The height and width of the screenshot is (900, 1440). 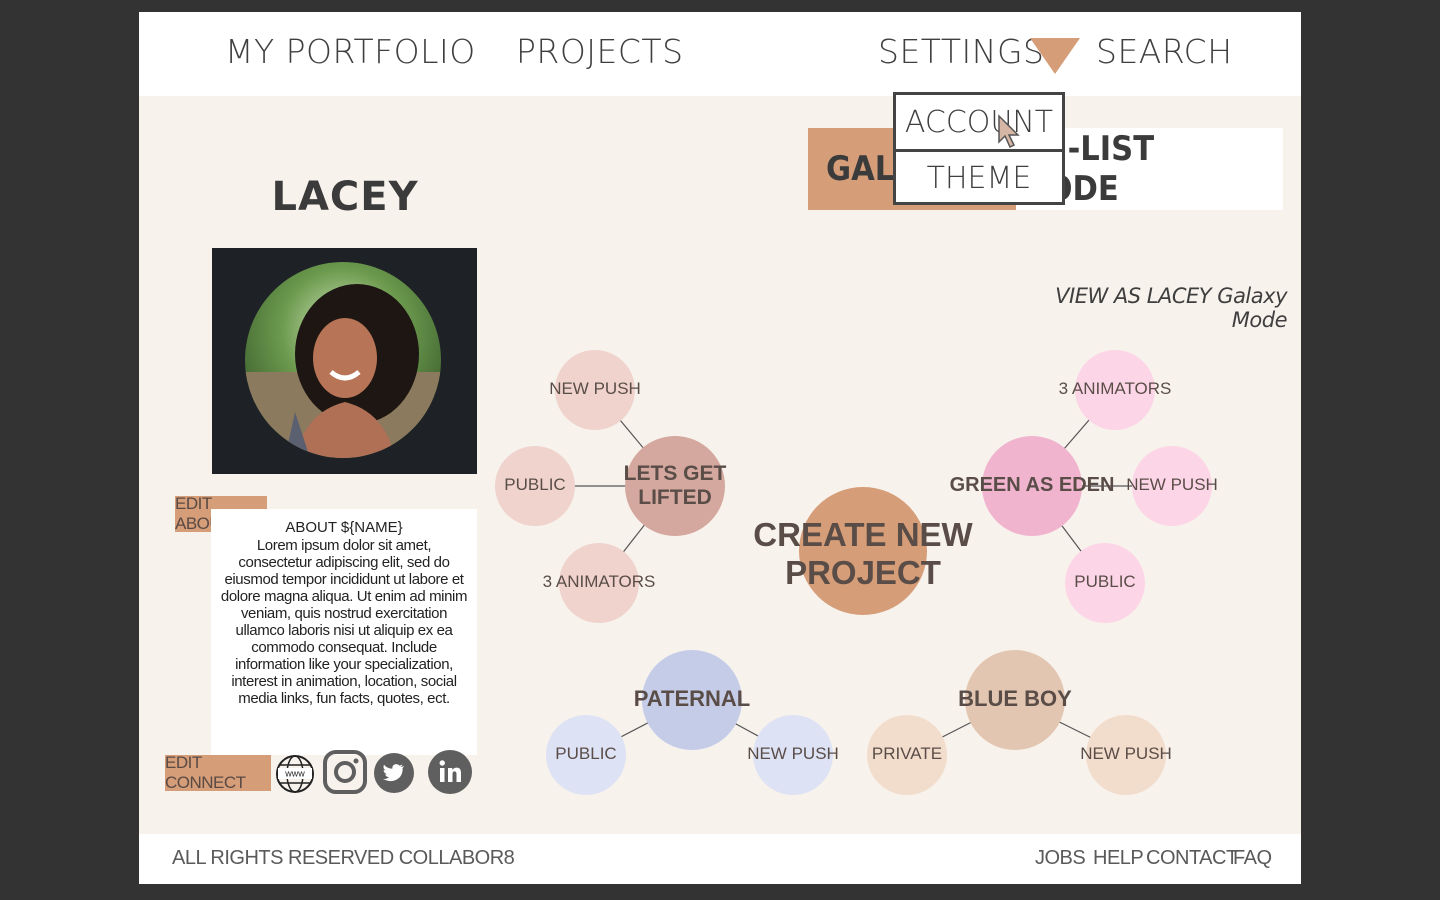 What do you see at coordinates (692, 698) in the screenshot?
I see `project-title: PATERNAL` at bounding box center [692, 698].